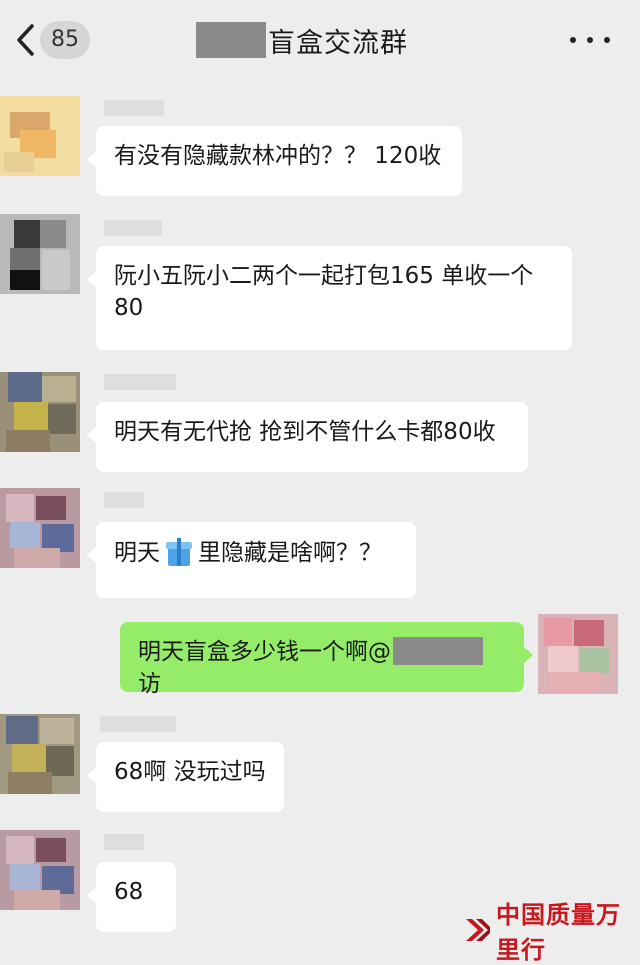 The image size is (640, 965). I want to click on back-chevron-icon, so click(25, 40).